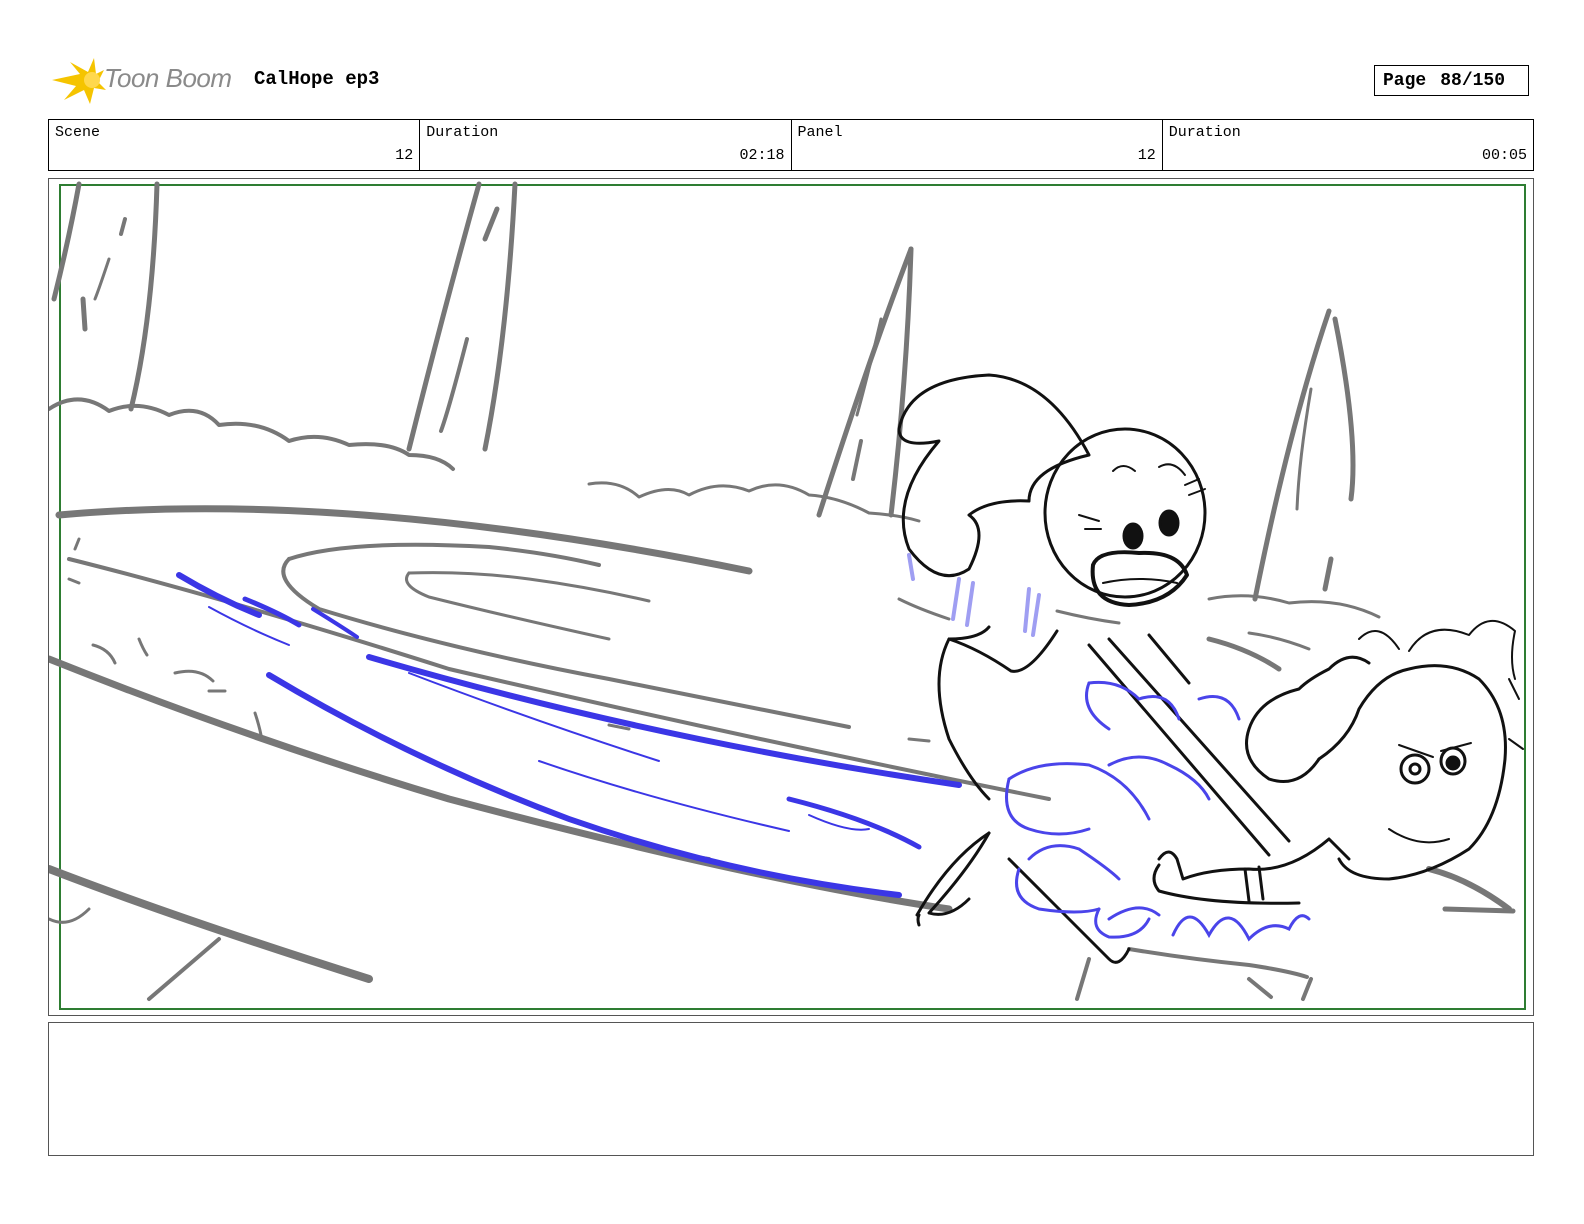 This screenshot has height=1224, width=1584. Describe the element at coordinates (606, 145) in the screenshot. I see `scene-duration-cell: Duration 02:18` at that location.